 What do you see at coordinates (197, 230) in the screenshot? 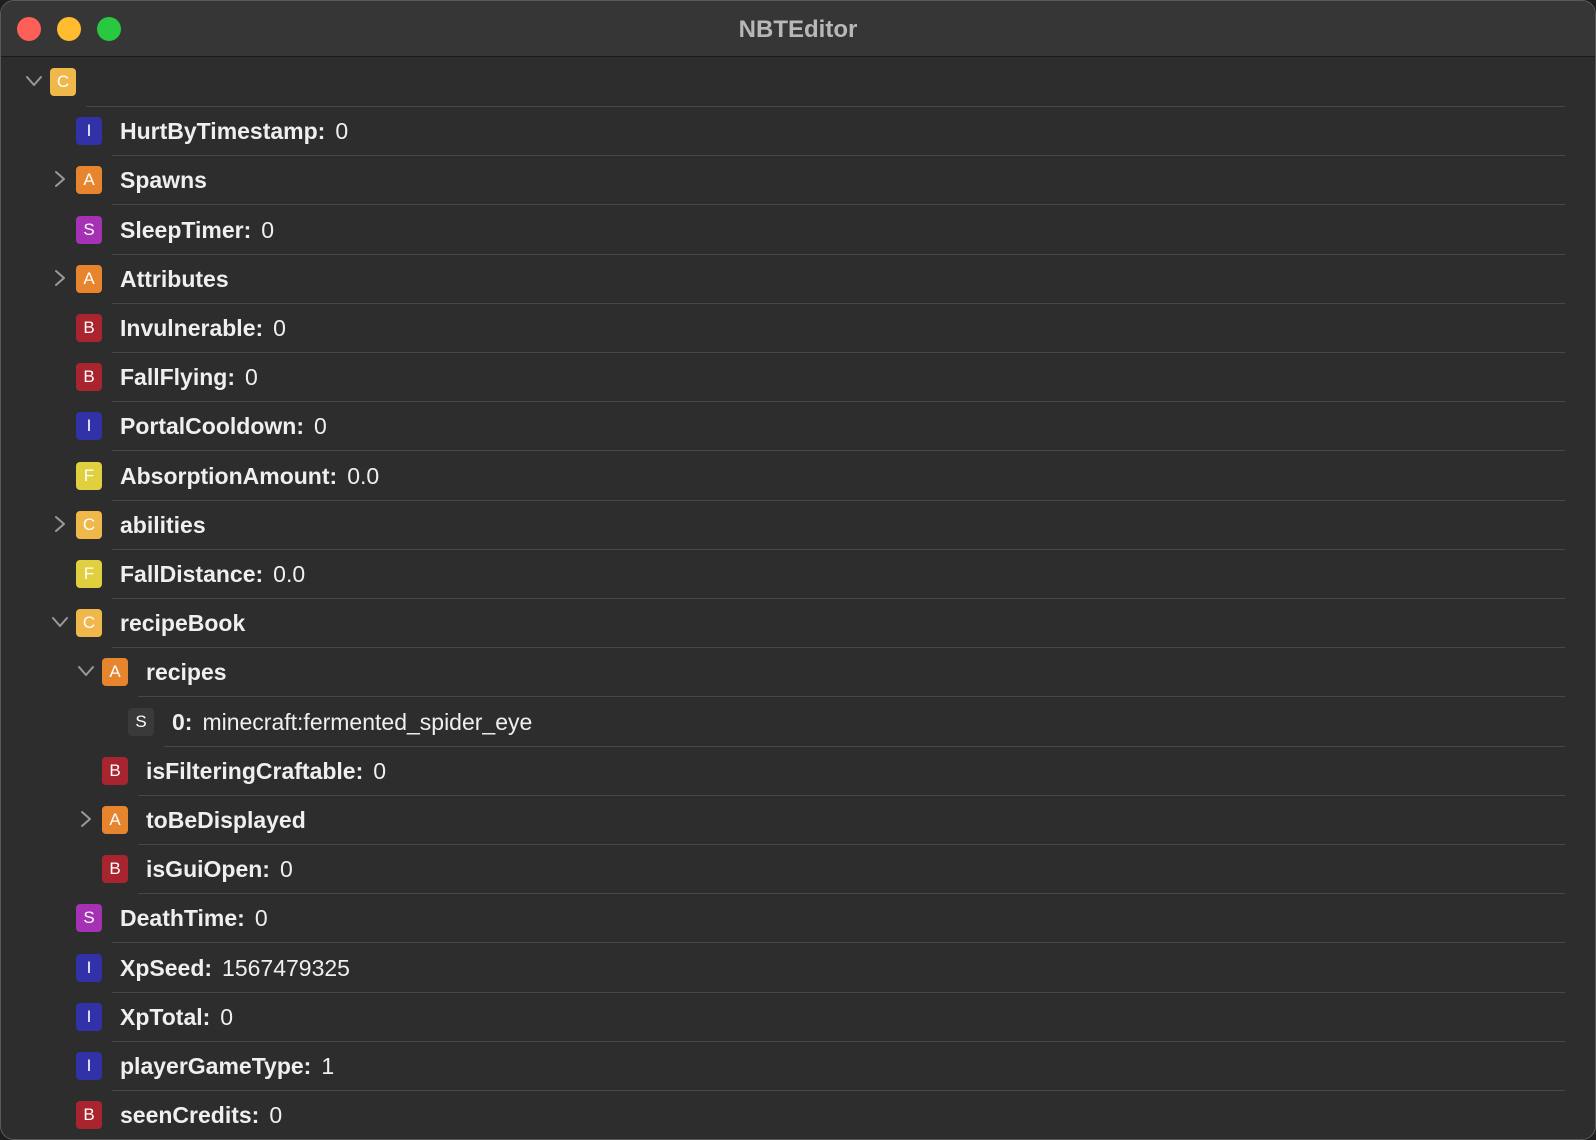
I see `tree-row-label: SleepTimer: 0` at bounding box center [197, 230].